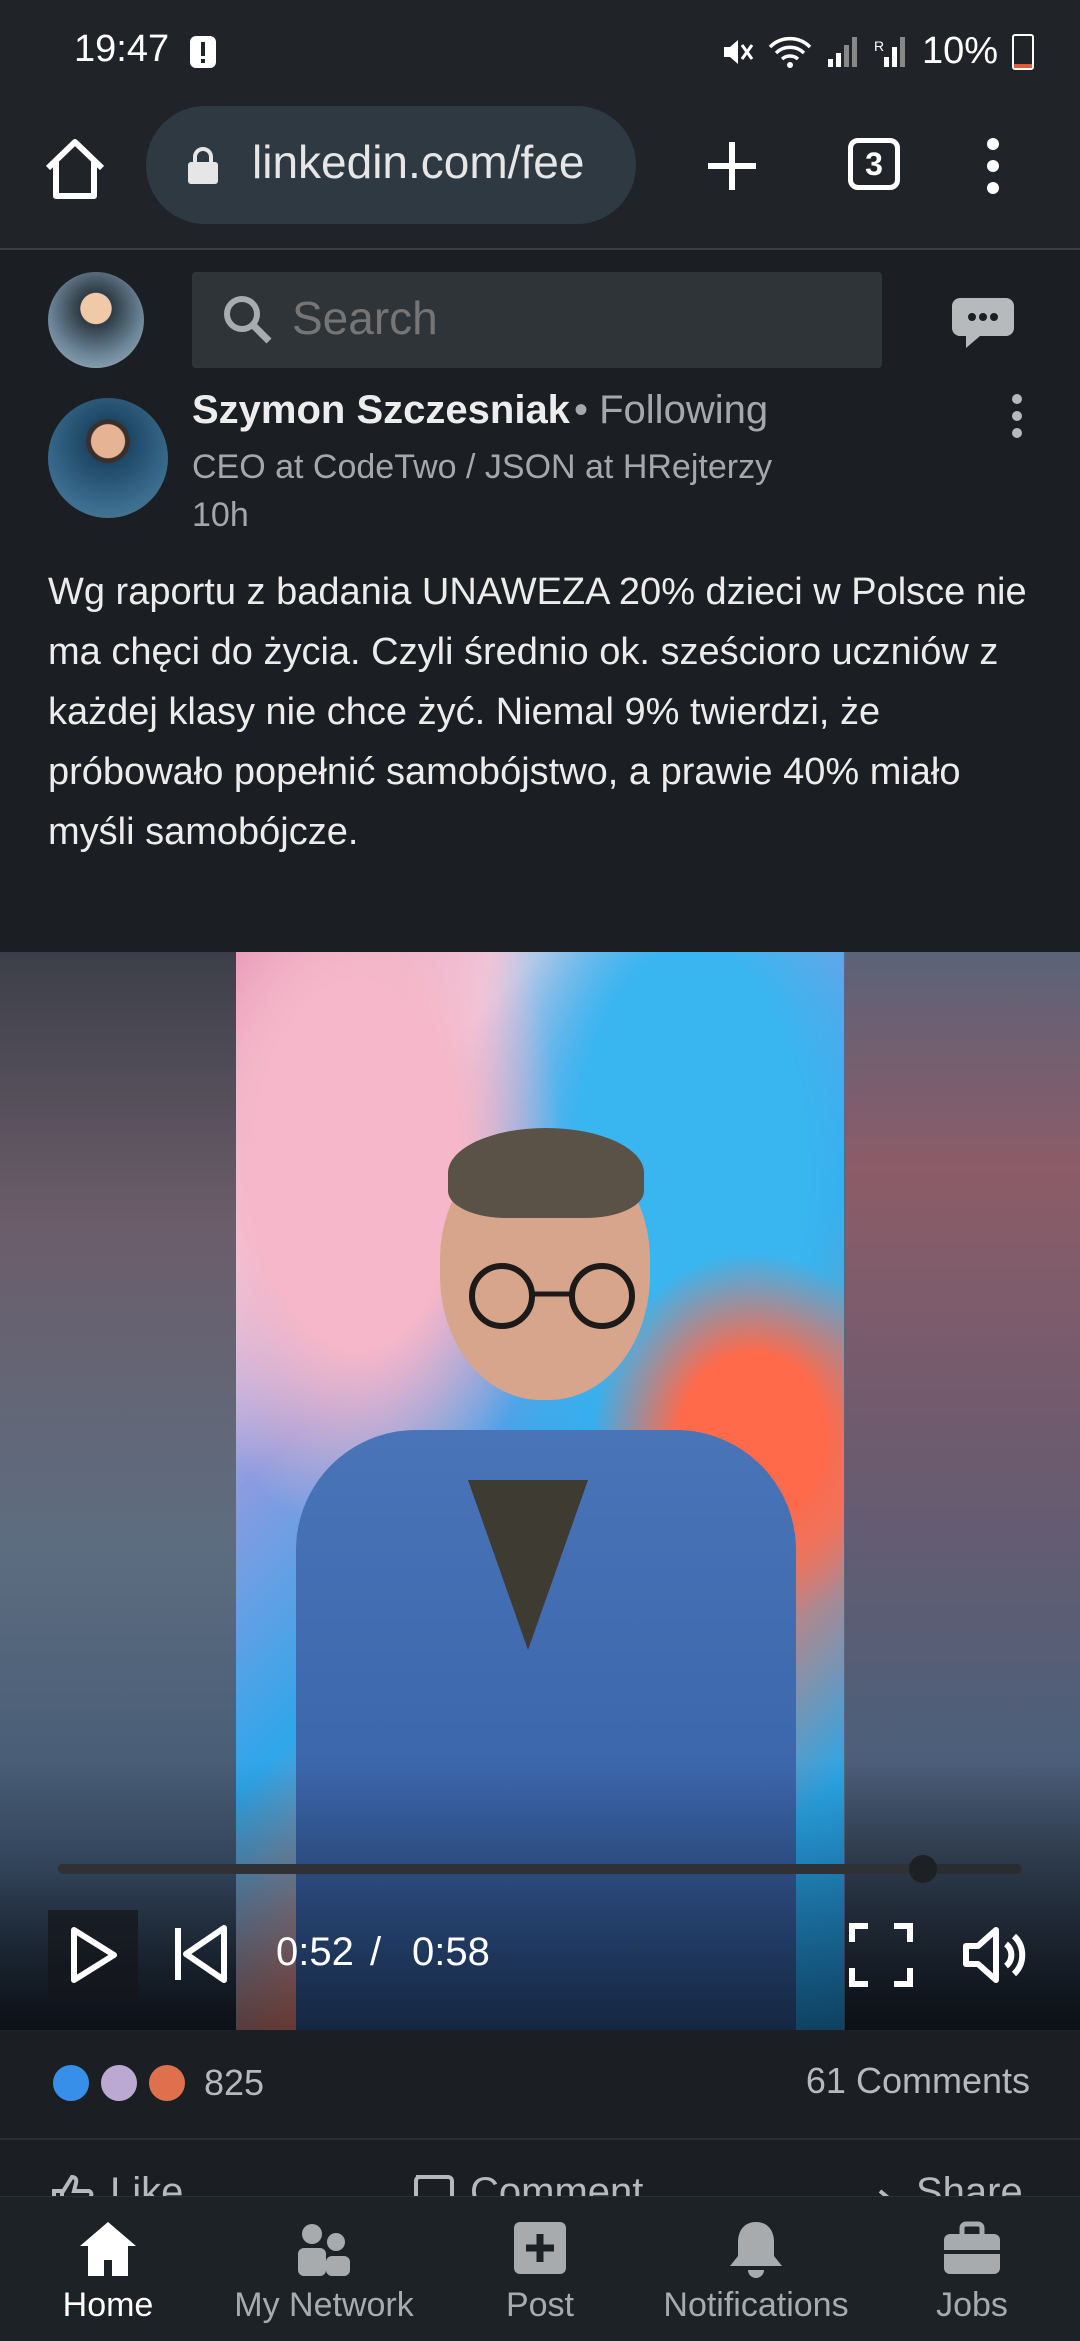 The image size is (1080, 2341). I want to click on nav-home: Home, so click(108, 2268).